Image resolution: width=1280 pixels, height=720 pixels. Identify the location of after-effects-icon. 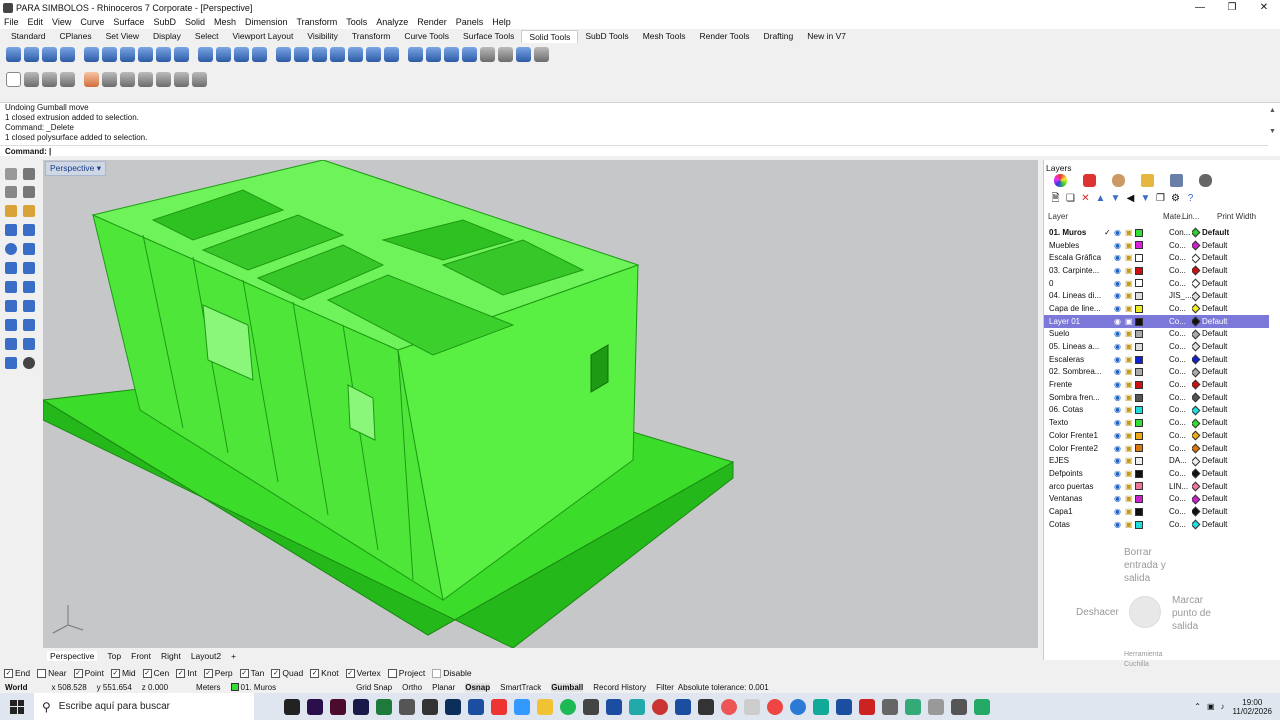
(361, 706).